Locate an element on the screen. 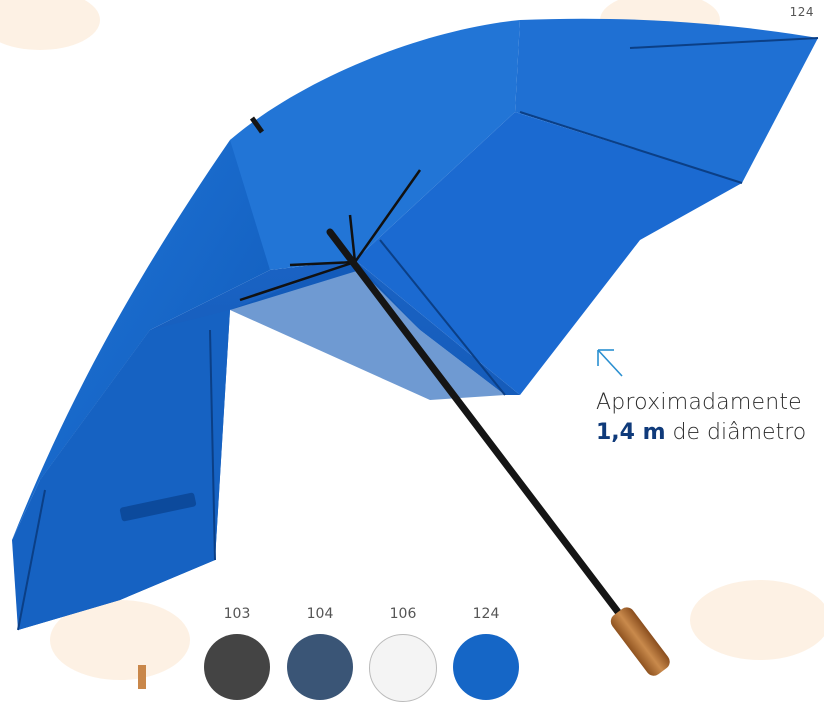 The image size is (824, 702). color-swatches: 103 104 106 124 is located at coordinates (363, 654).